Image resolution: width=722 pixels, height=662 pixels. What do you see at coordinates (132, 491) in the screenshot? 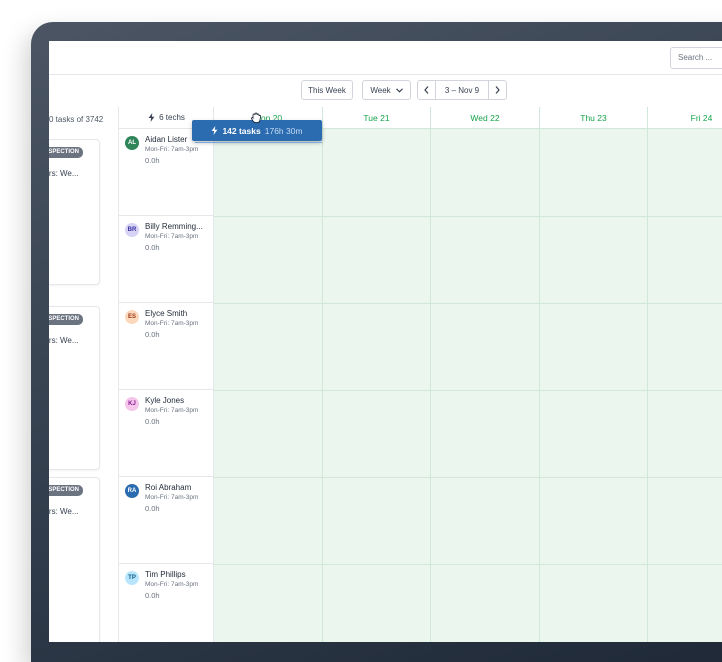
I see `avatar: RA` at bounding box center [132, 491].